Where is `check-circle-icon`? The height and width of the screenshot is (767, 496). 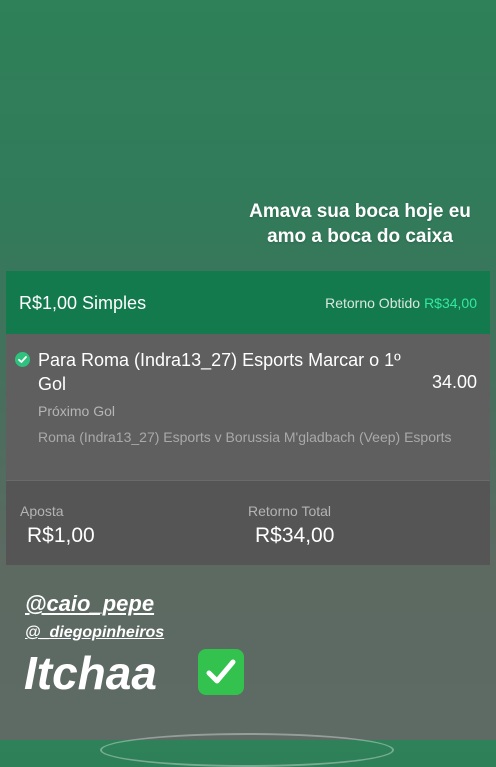 check-circle-icon is located at coordinates (22, 359).